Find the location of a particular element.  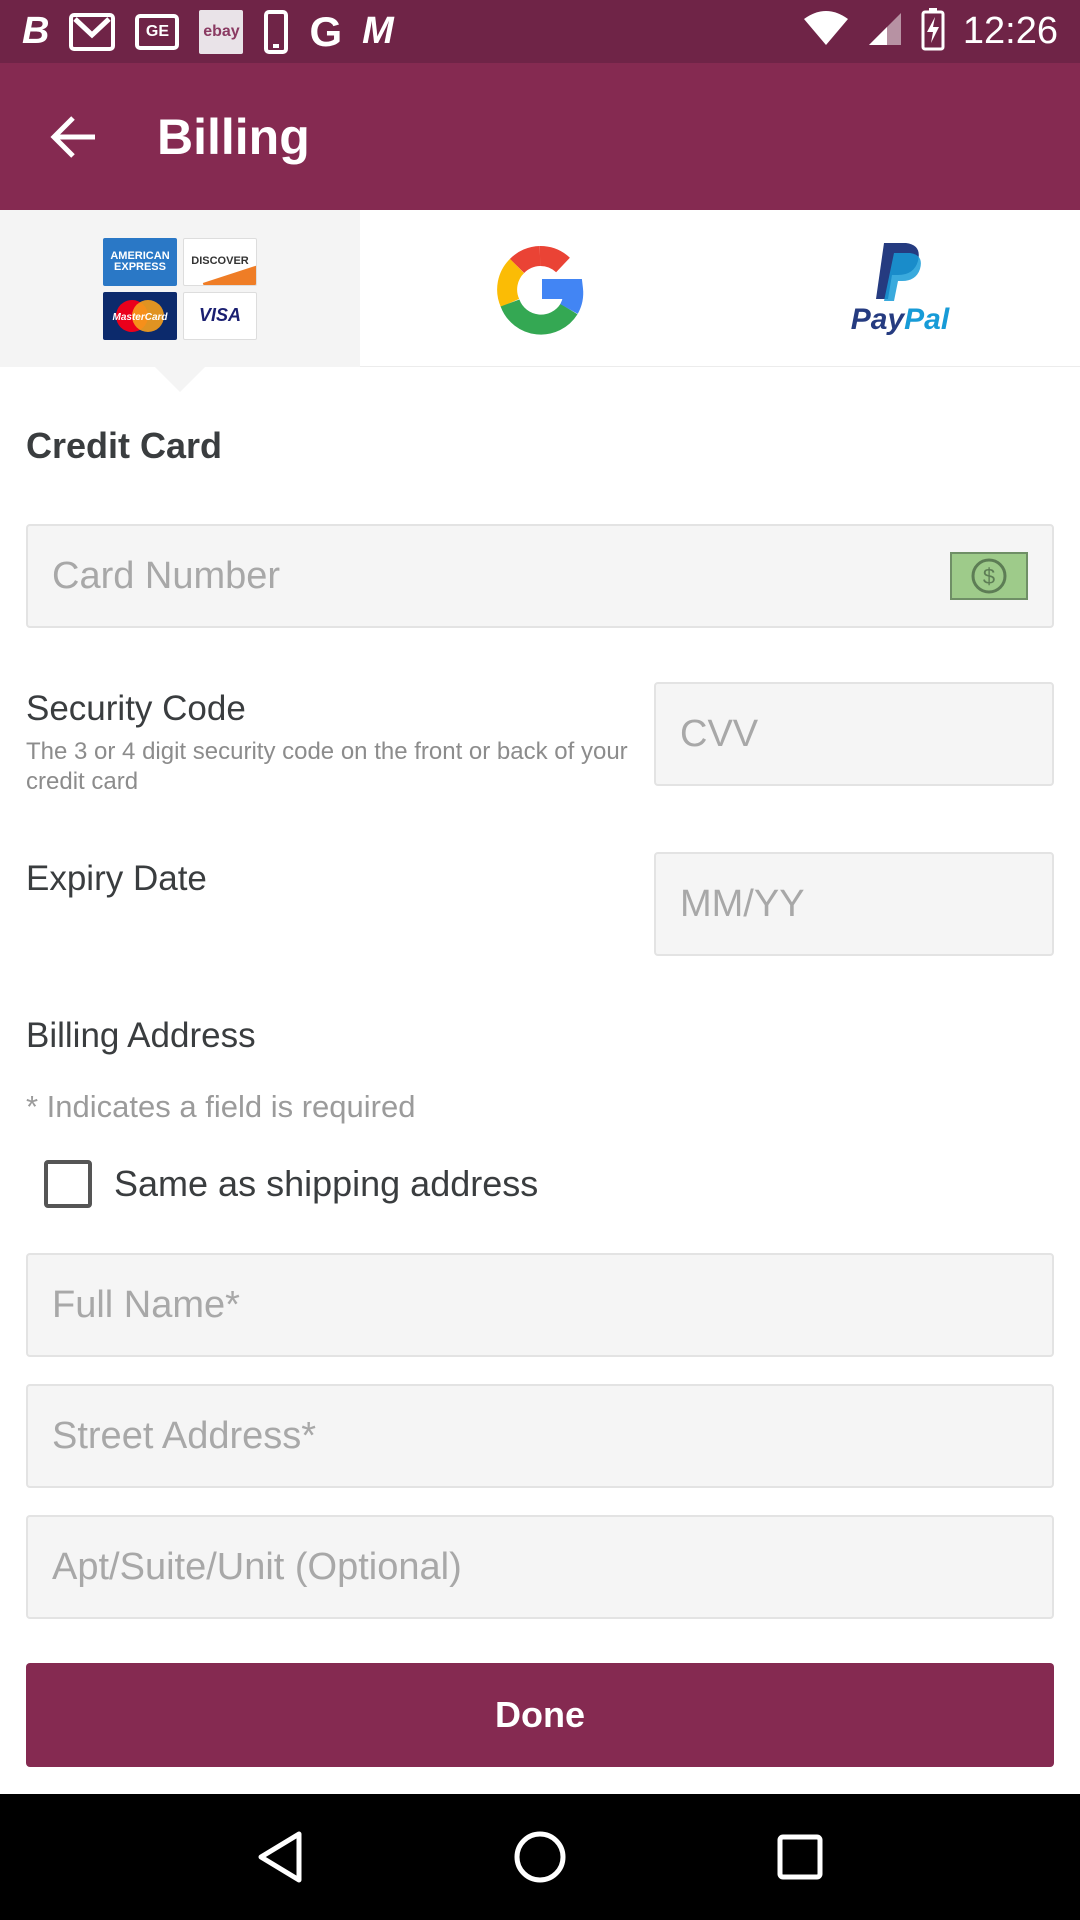

arrow-left-icon is located at coordinates (72, 136).